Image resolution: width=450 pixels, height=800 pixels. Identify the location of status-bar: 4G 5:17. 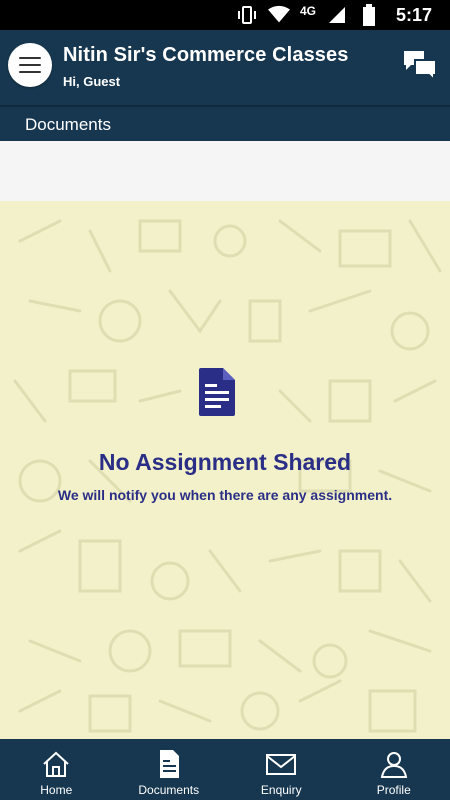
(225, 15).